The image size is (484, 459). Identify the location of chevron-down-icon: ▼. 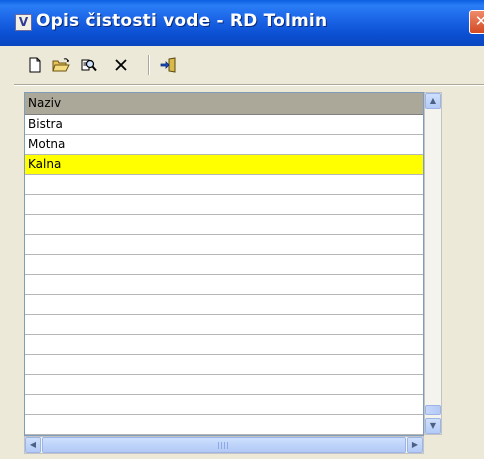
(433, 425).